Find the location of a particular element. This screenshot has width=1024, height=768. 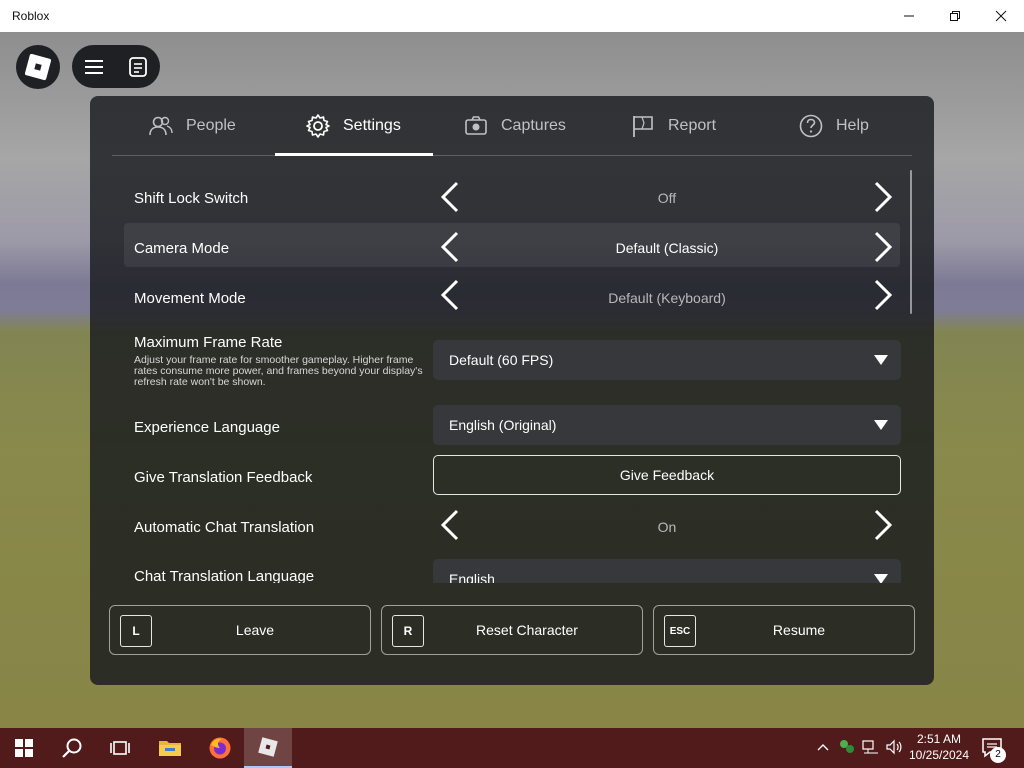

task-view-icon is located at coordinates (120, 748).